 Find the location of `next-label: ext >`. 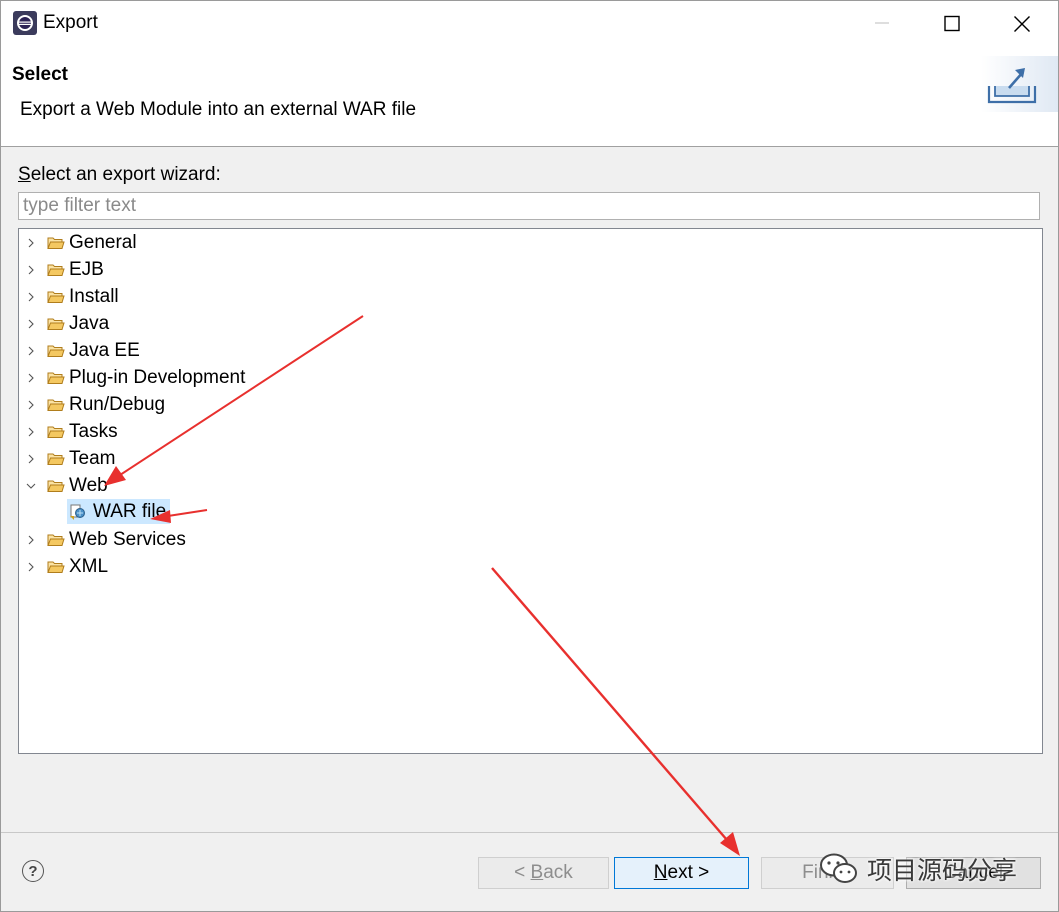

next-label: ext > is located at coordinates (688, 872).